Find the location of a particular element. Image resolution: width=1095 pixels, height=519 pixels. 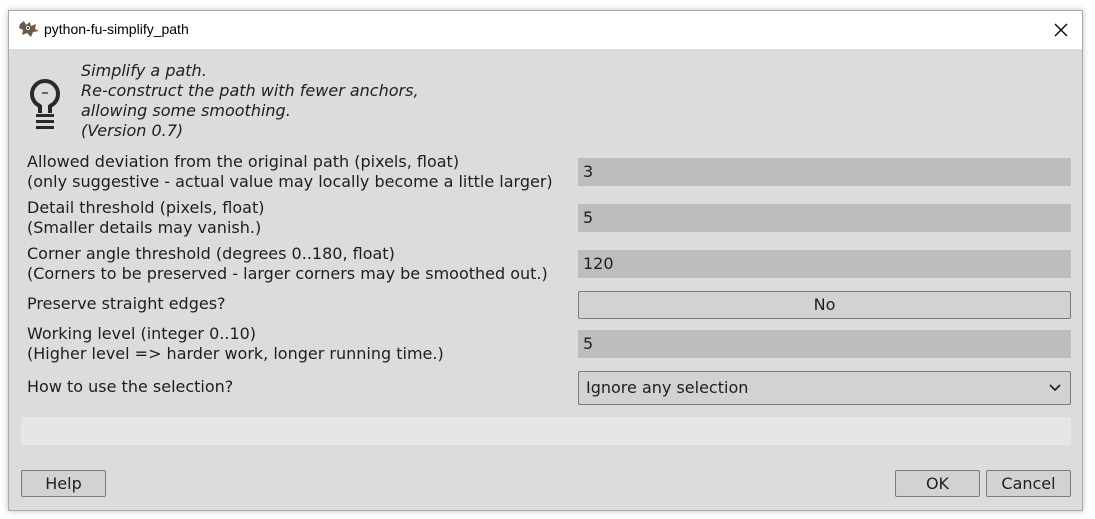

cancel-button: Cancel is located at coordinates (1028, 483).